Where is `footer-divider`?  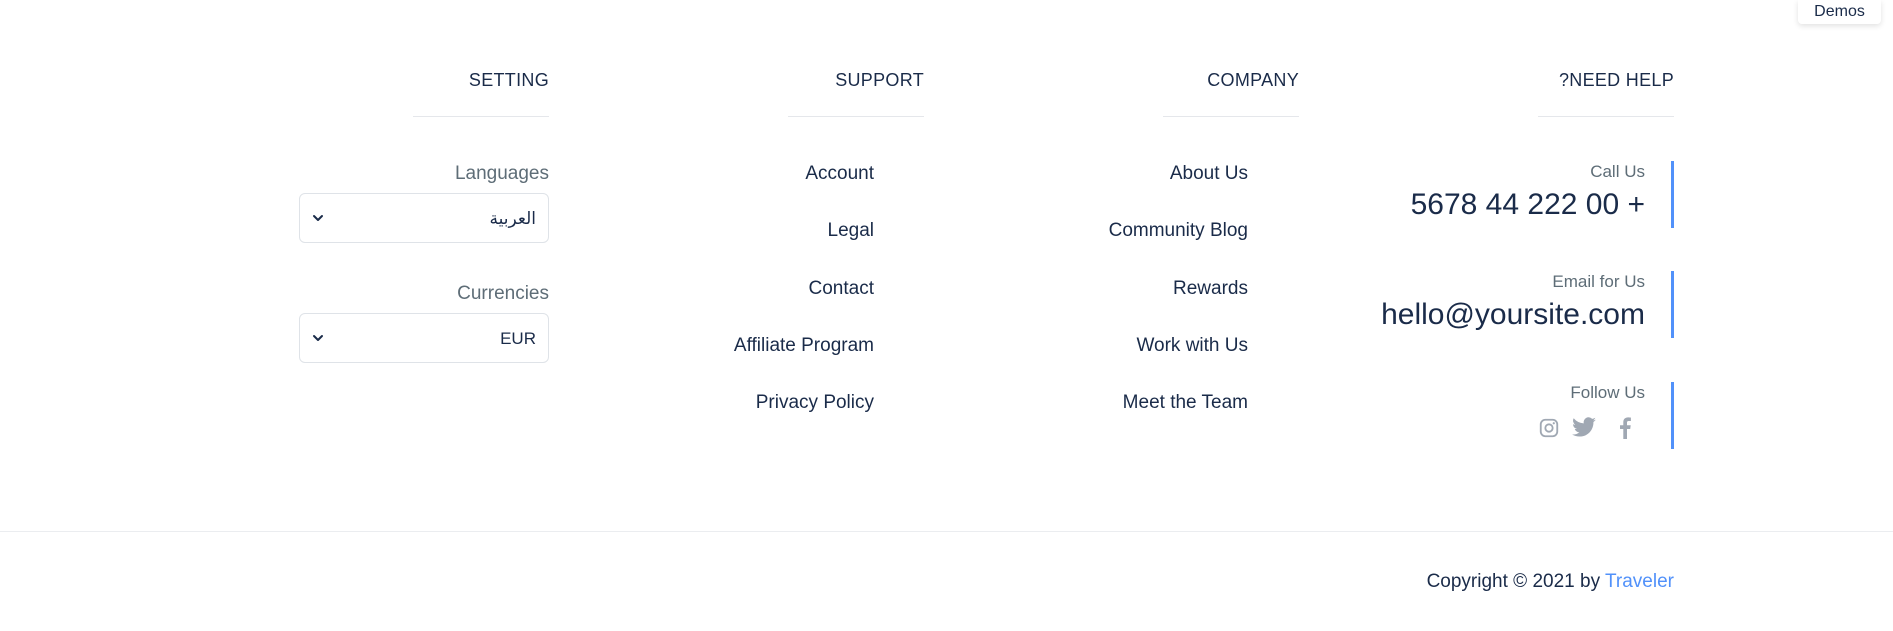 footer-divider is located at coordinates (946, 531).